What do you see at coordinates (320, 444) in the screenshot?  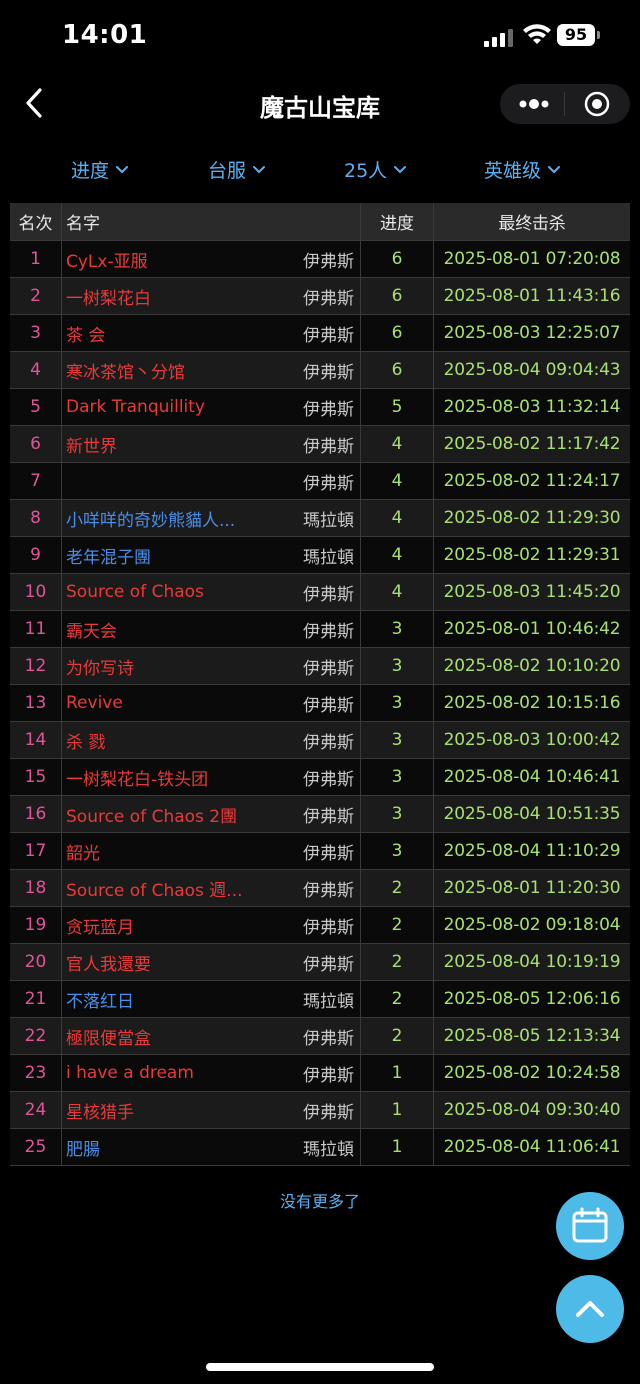 I see `table-row: 6 新世界 伊弗斯 4 2025-08-02 11:17:42` at bounding box center [320, 444].